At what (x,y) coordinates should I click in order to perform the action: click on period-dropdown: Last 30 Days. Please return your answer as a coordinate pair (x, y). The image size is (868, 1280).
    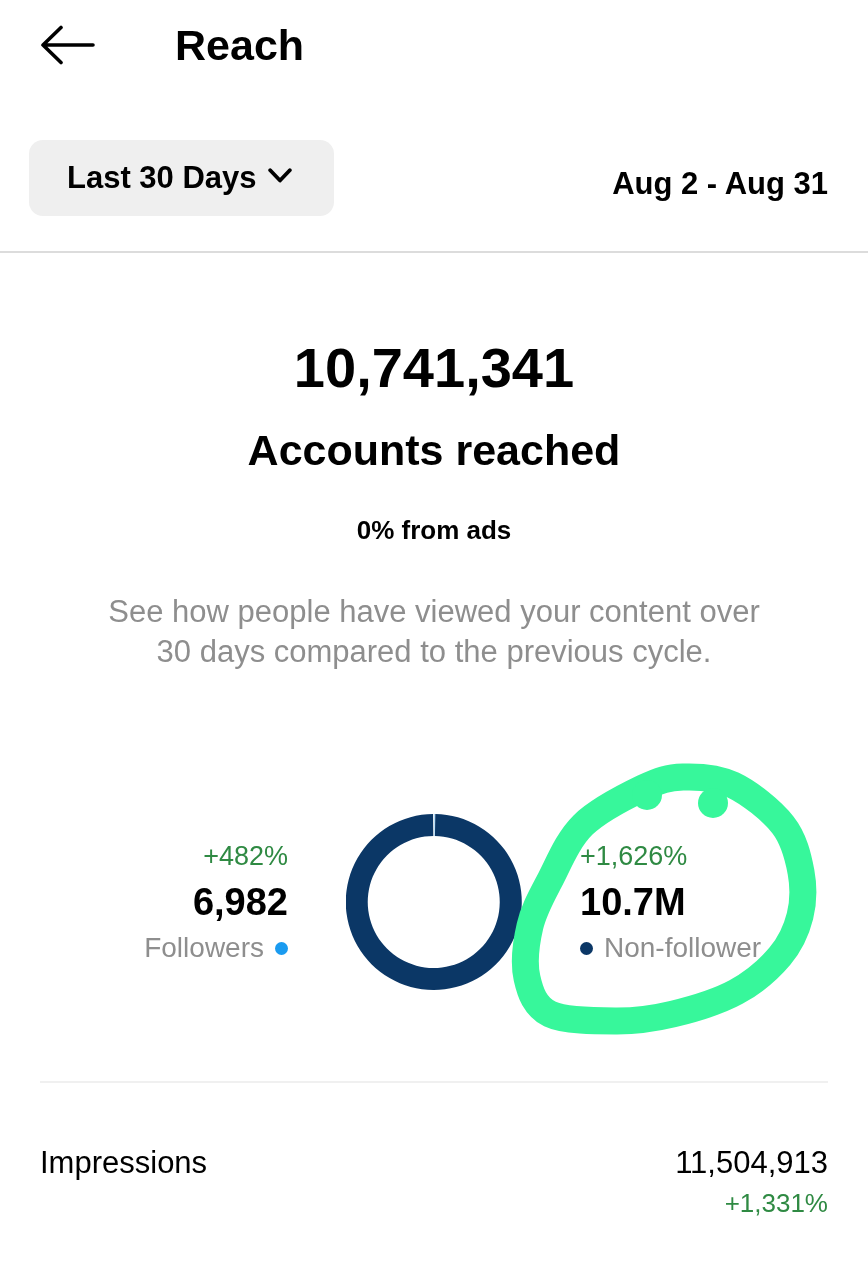
    Looking at the image, I should click on (181, 178).